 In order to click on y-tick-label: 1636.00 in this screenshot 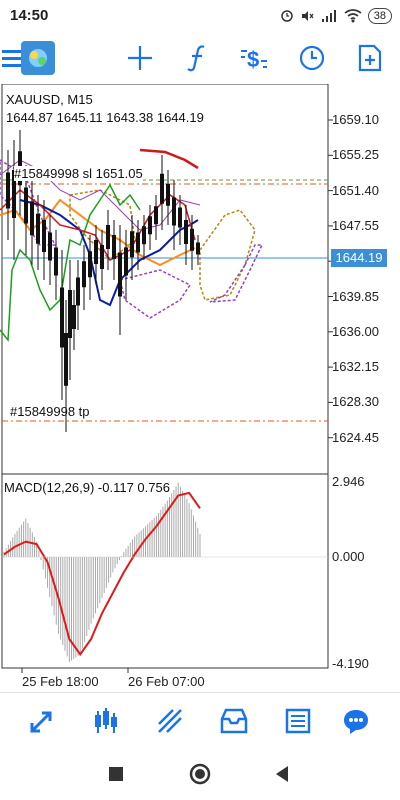, I will do `click(355, 331)`.